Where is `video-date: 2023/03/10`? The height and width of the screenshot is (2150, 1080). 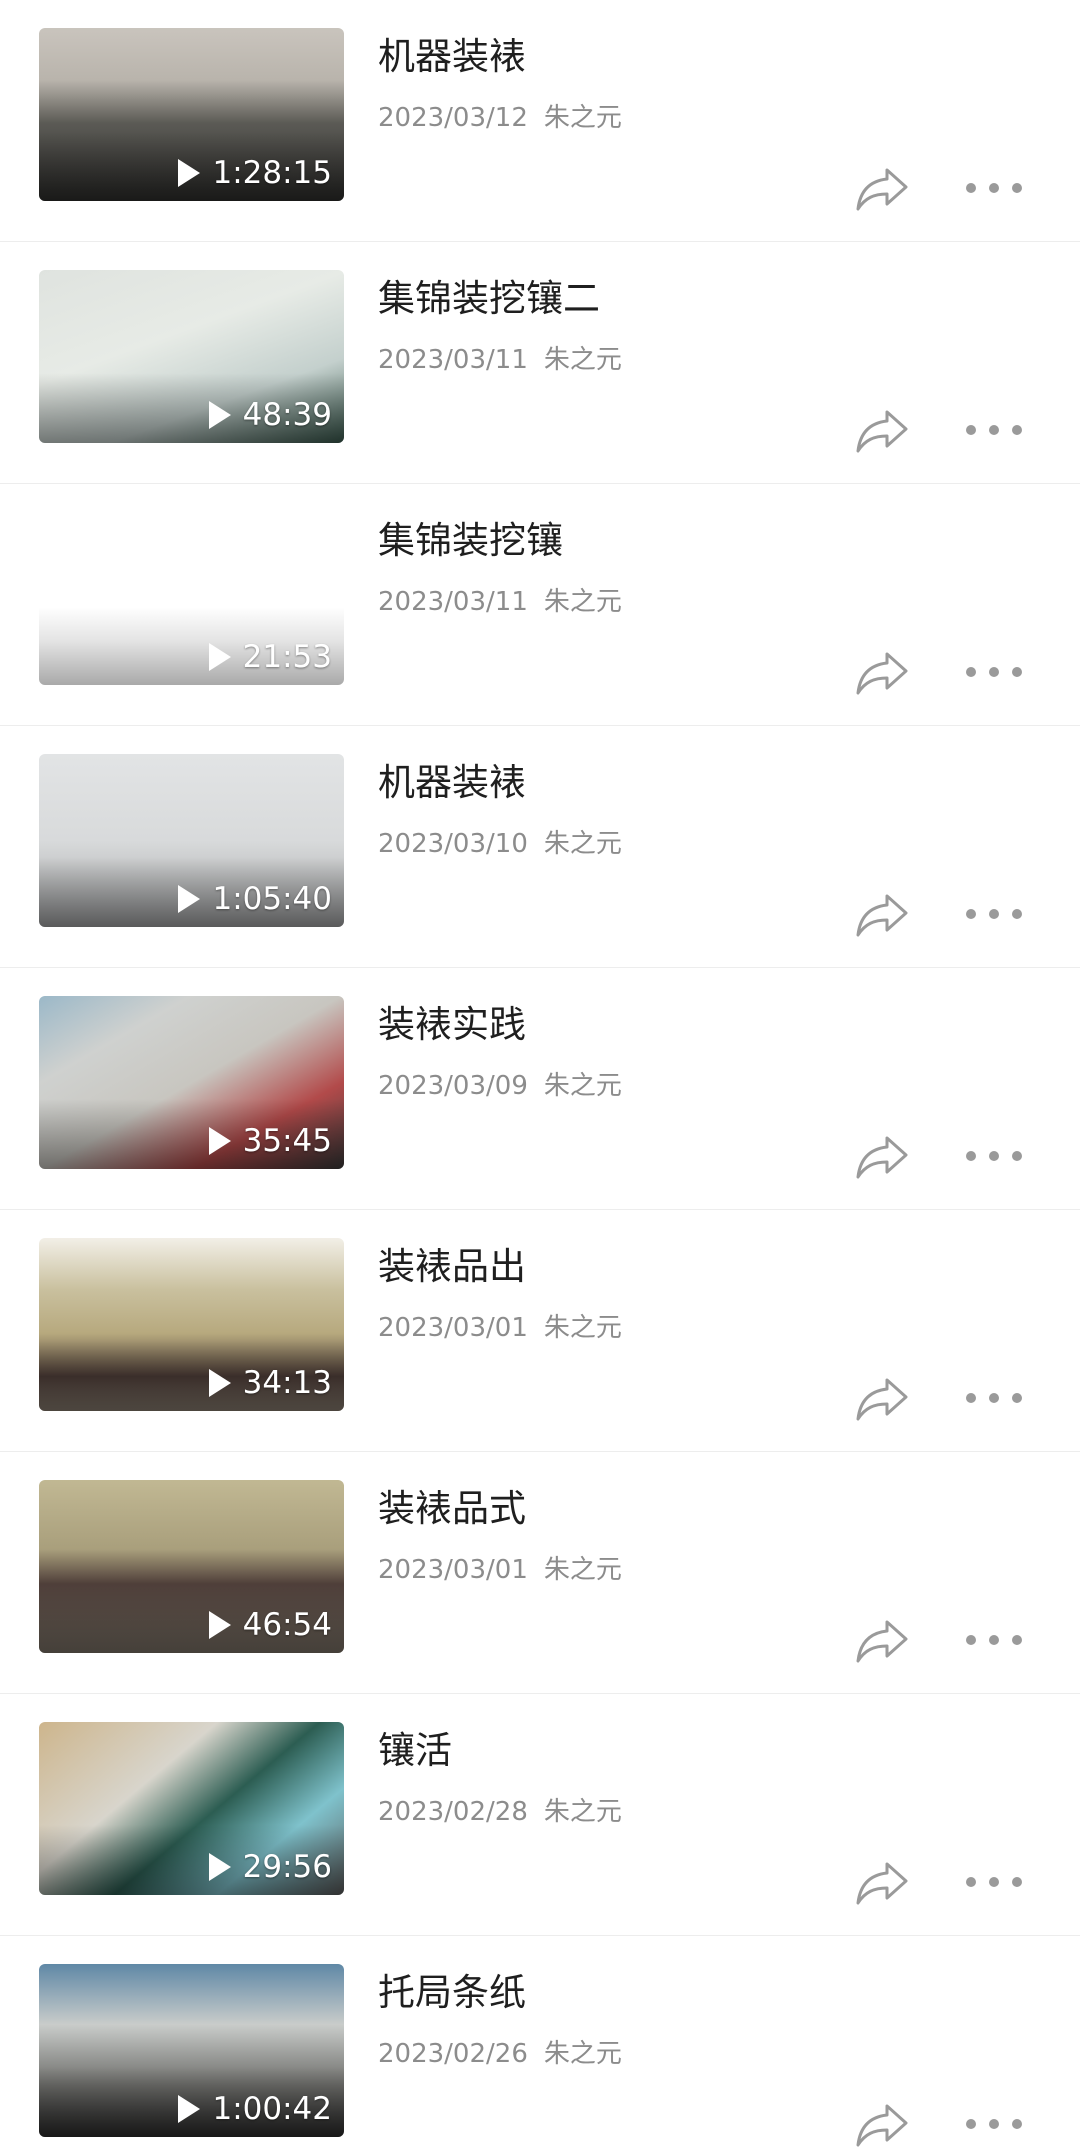 video-date: 2023/03/10 is located at coordinates (453, 844).